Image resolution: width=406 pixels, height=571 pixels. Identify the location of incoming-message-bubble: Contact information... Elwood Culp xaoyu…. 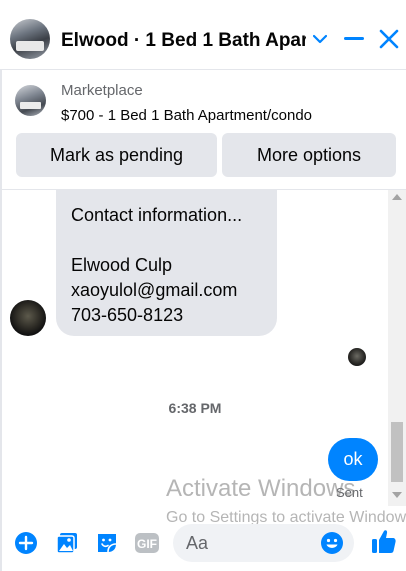
(166, 263).